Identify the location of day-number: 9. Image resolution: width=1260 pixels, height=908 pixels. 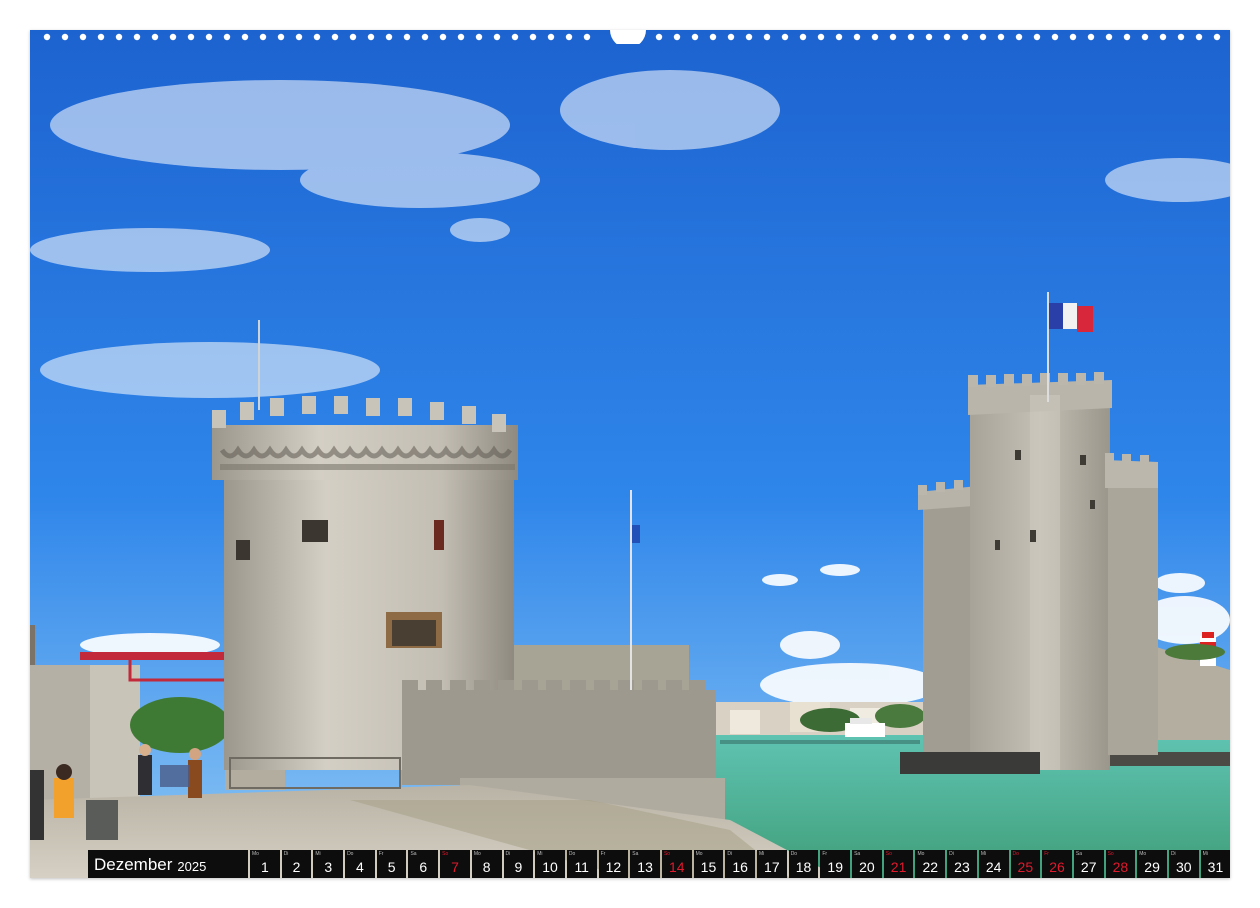
(518, 867).